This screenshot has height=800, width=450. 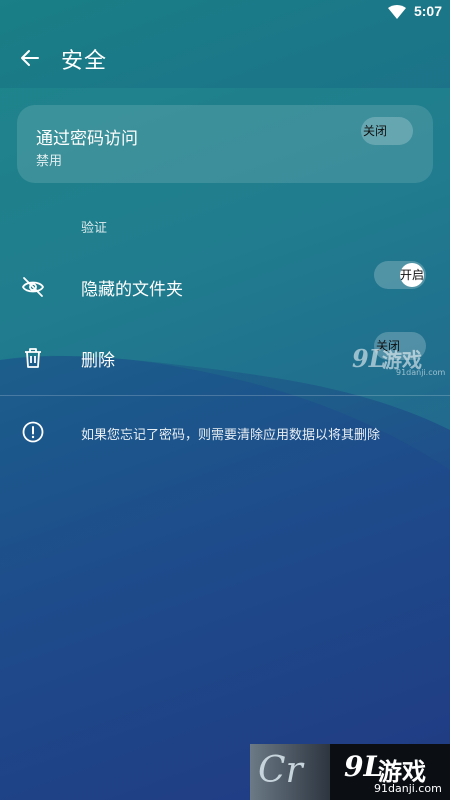 I want to click on password-access-card: 通过密码访问 禁用 关闭, so click(x=225, y=144).